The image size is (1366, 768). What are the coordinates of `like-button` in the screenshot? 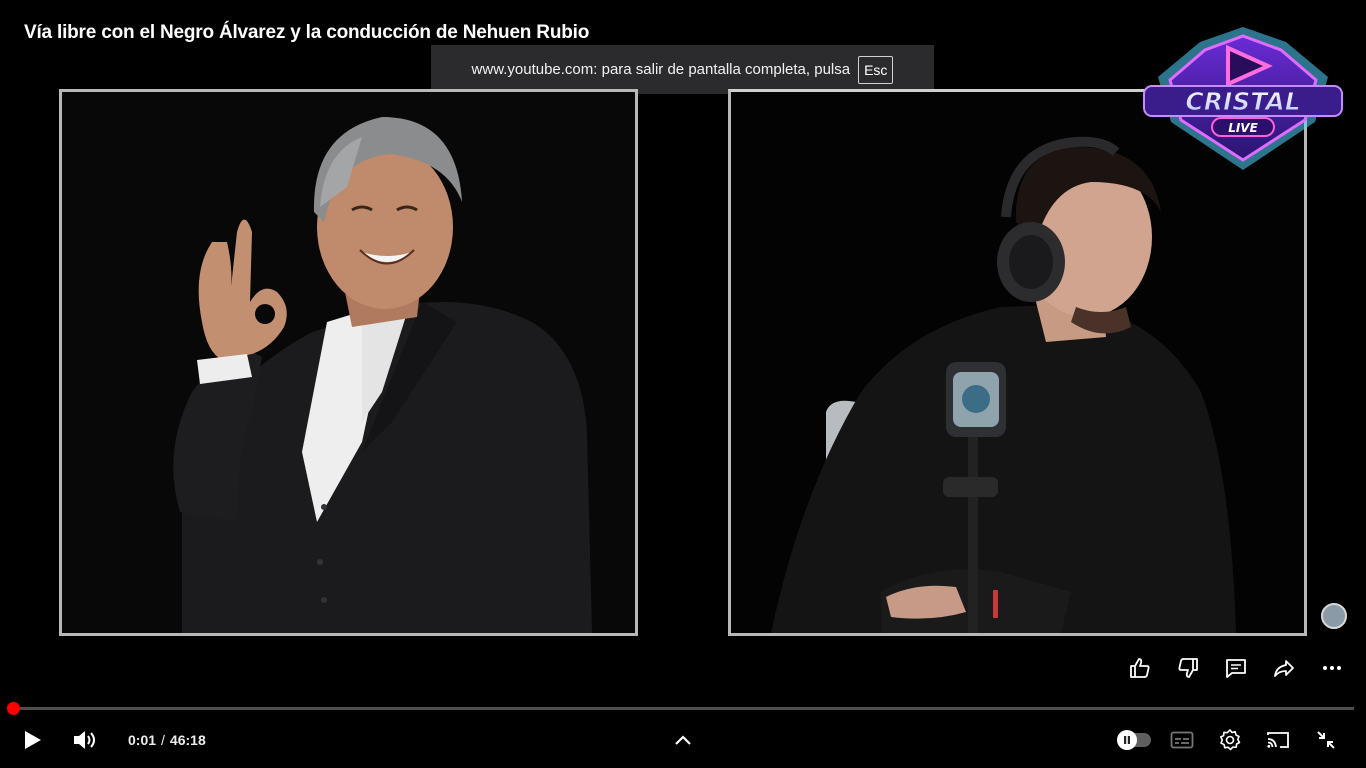 It's located at (1140, 668).